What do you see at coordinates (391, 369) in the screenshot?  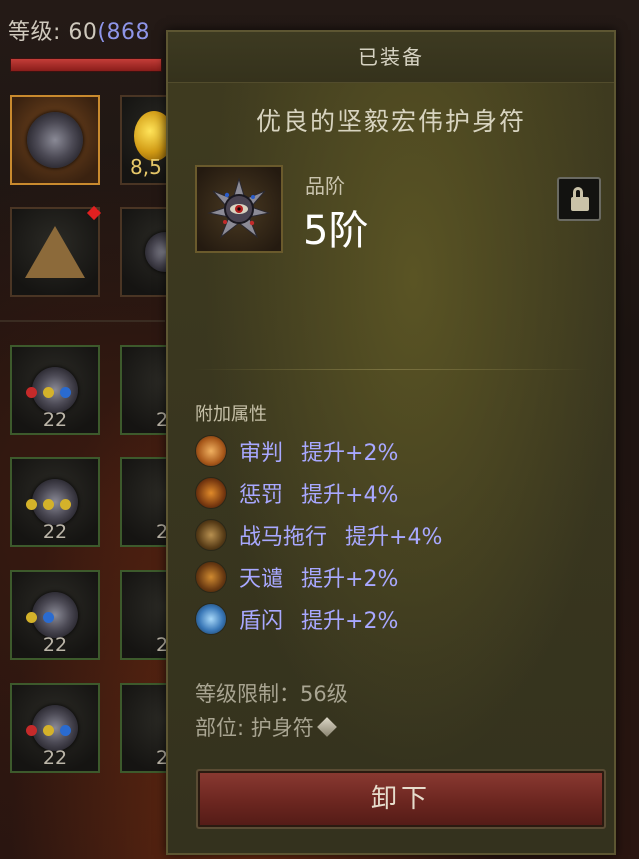 I see `section-divider` at bounding box center [391, 369].